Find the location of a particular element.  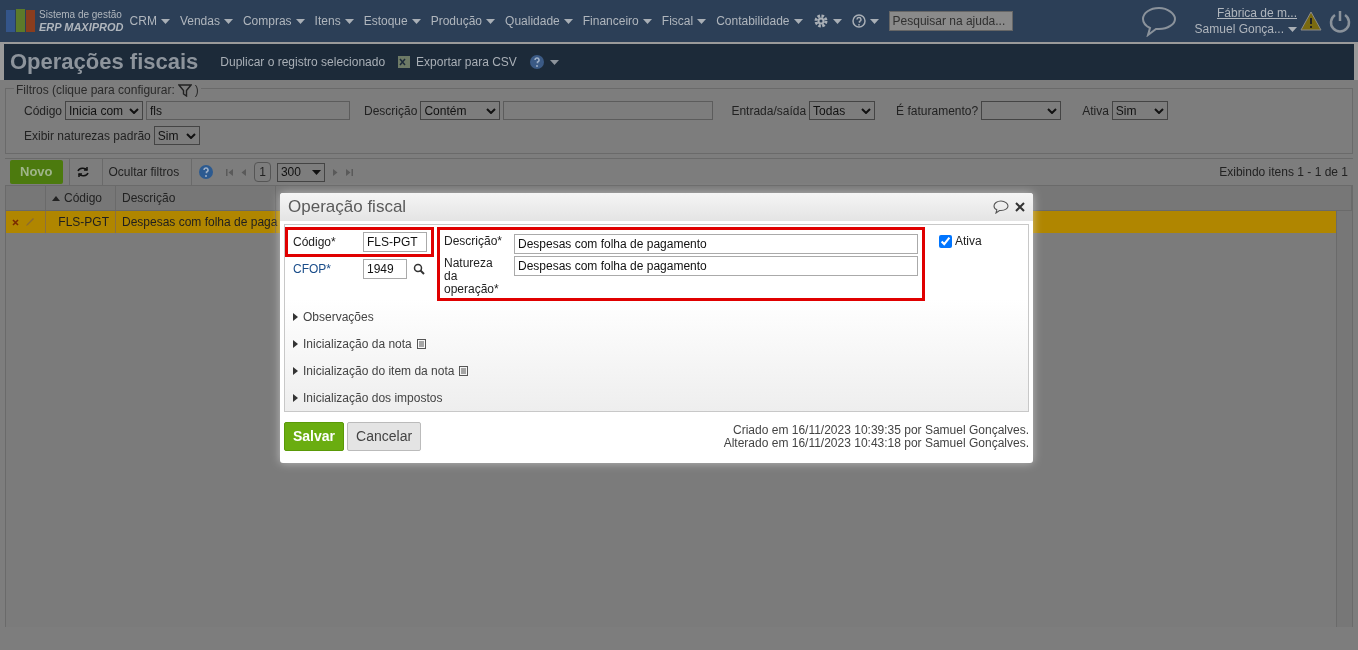

filter-label: Ativa is located at coordinates (1095, 111).